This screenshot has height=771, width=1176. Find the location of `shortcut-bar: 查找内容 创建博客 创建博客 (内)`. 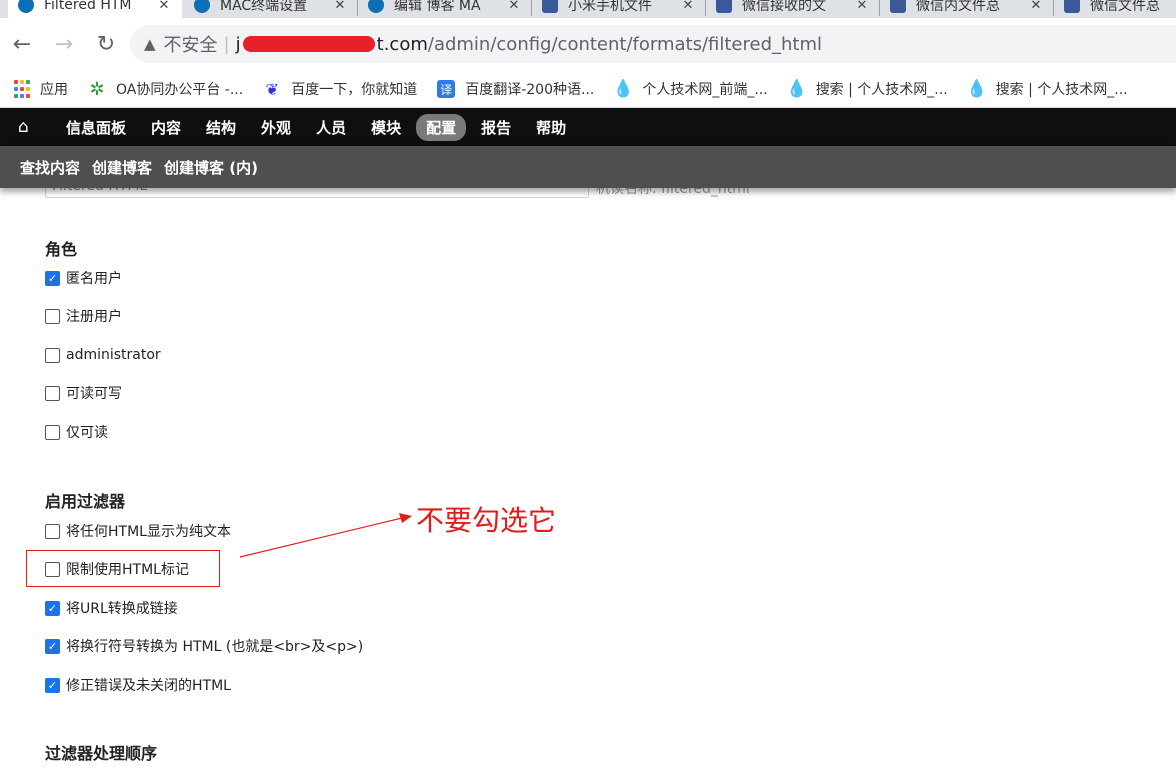

shortcut-bar: 查找内容 创建博客 创建博客 (内) is located at coordinates (588, 167).